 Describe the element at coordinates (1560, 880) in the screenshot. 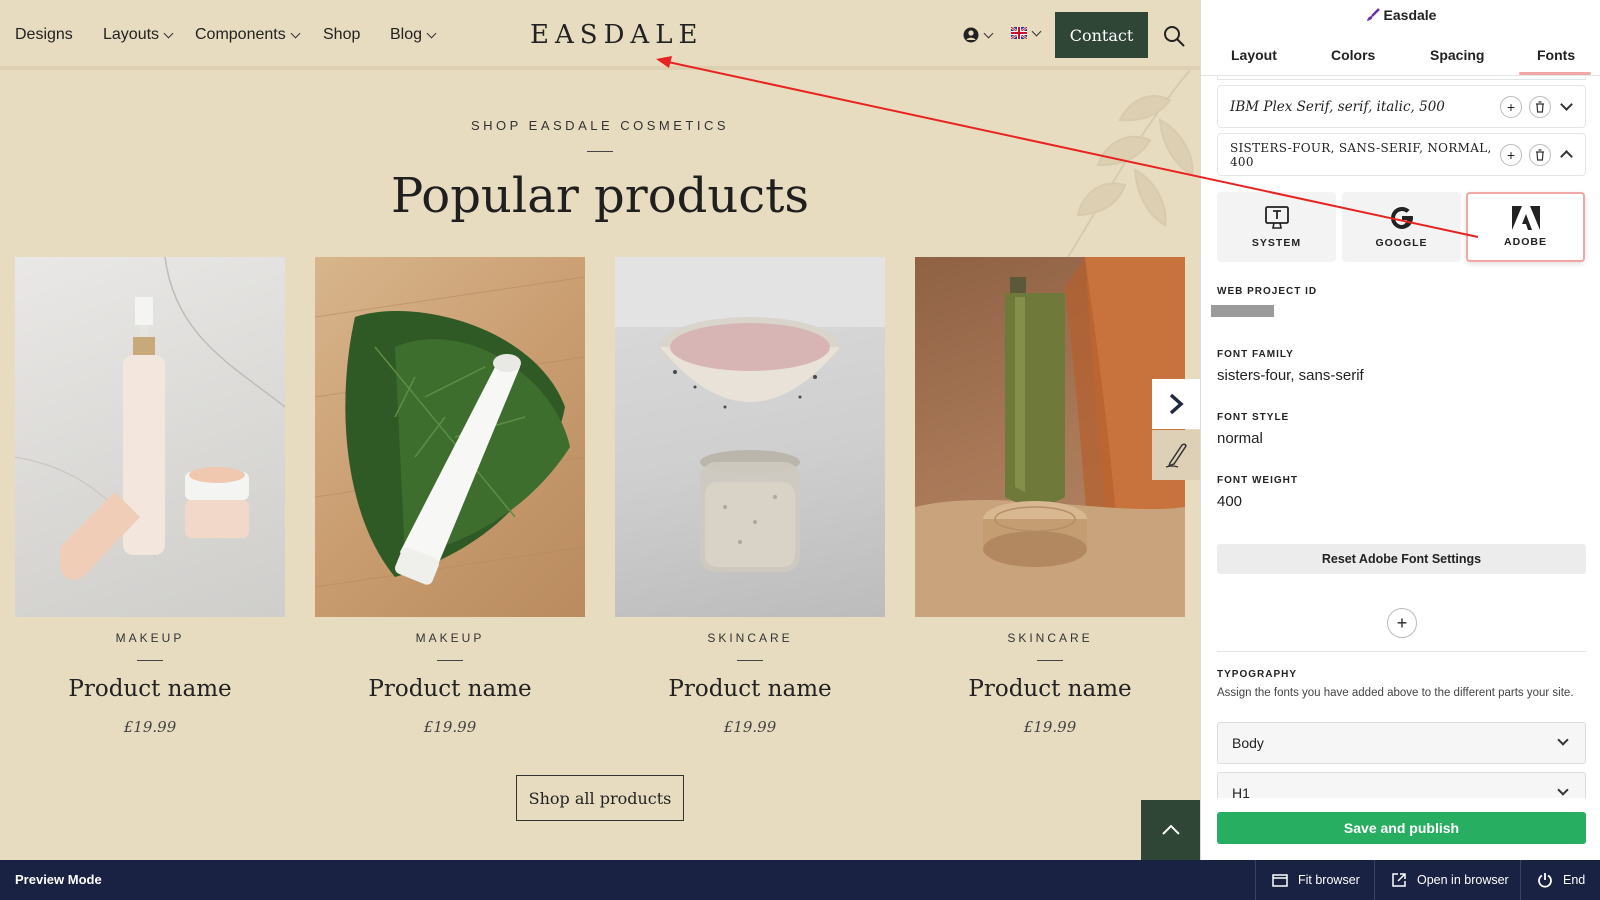

I see `end-preview-button: End` at that location.